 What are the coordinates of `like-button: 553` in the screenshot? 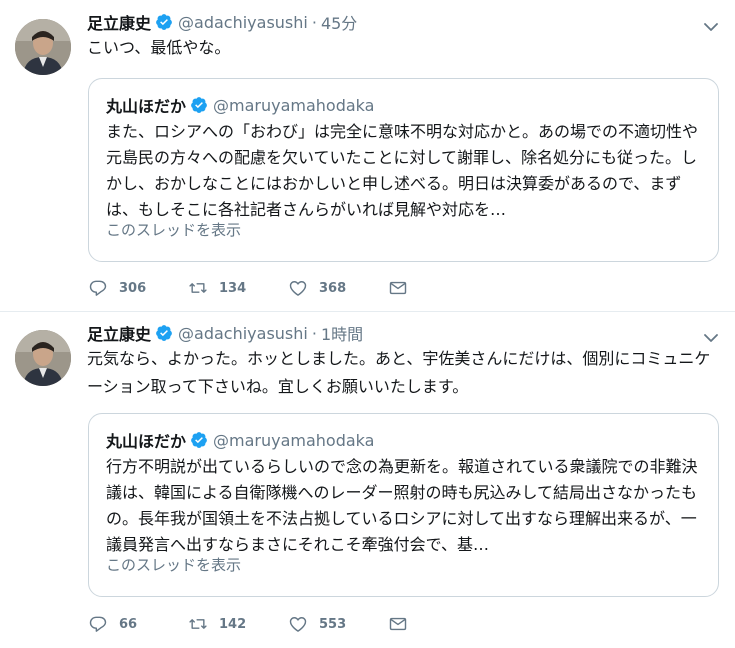 It's located at (338, 624).